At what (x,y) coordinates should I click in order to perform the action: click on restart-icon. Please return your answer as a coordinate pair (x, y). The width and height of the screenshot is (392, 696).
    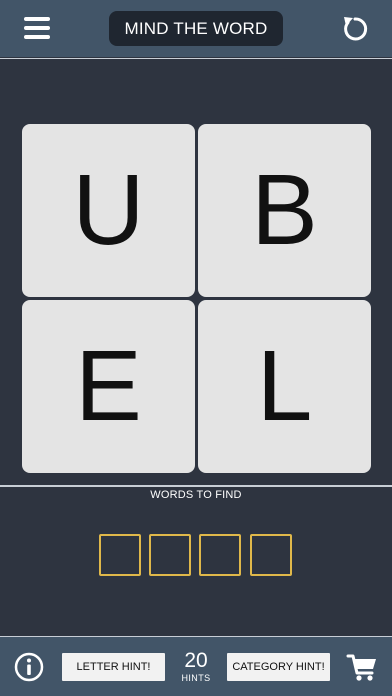
    Looking at the image, I should click on (355, 29).